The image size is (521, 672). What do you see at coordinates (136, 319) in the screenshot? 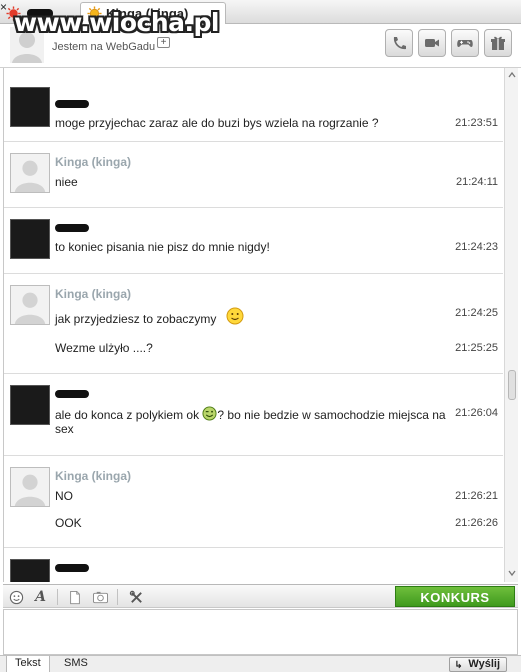
I see `message-text: jak przyjedziesz to zobaczymy` at bounding box center [136, 319].